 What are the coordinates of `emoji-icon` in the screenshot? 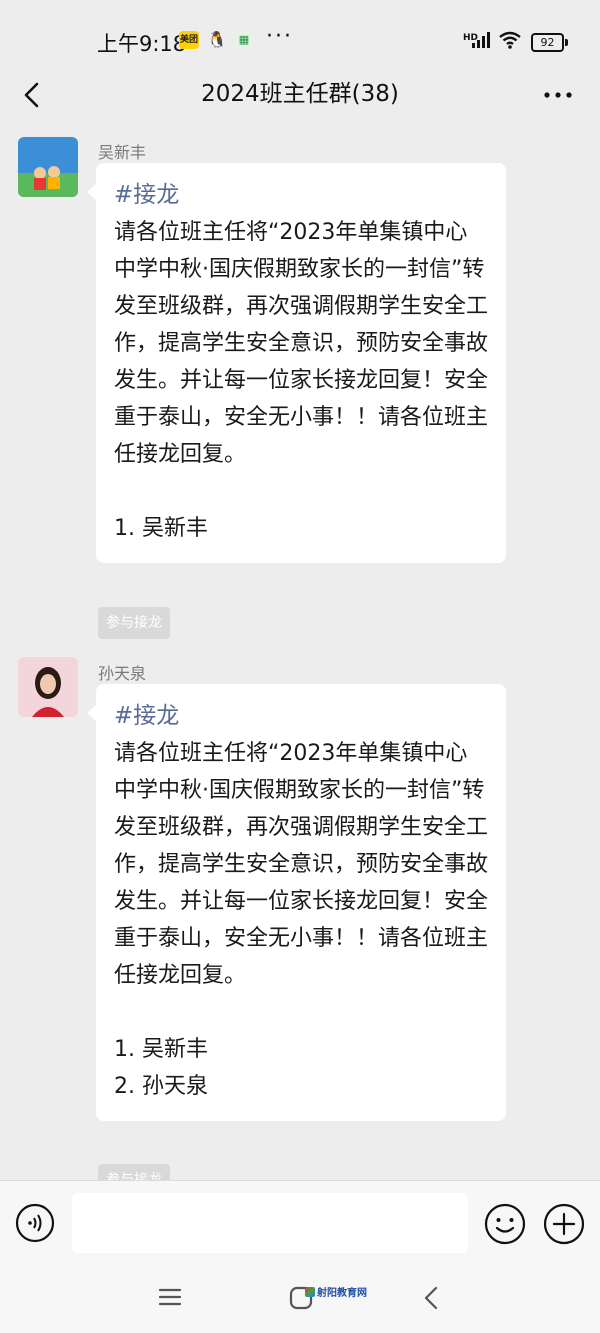 It's located at (505, 1224).